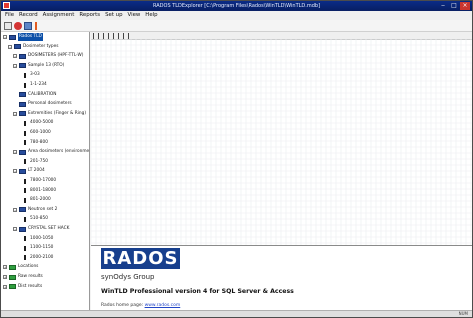 The height and width of the screenshot is (318, 473). I want to click on new-icon, so click(8, 26).